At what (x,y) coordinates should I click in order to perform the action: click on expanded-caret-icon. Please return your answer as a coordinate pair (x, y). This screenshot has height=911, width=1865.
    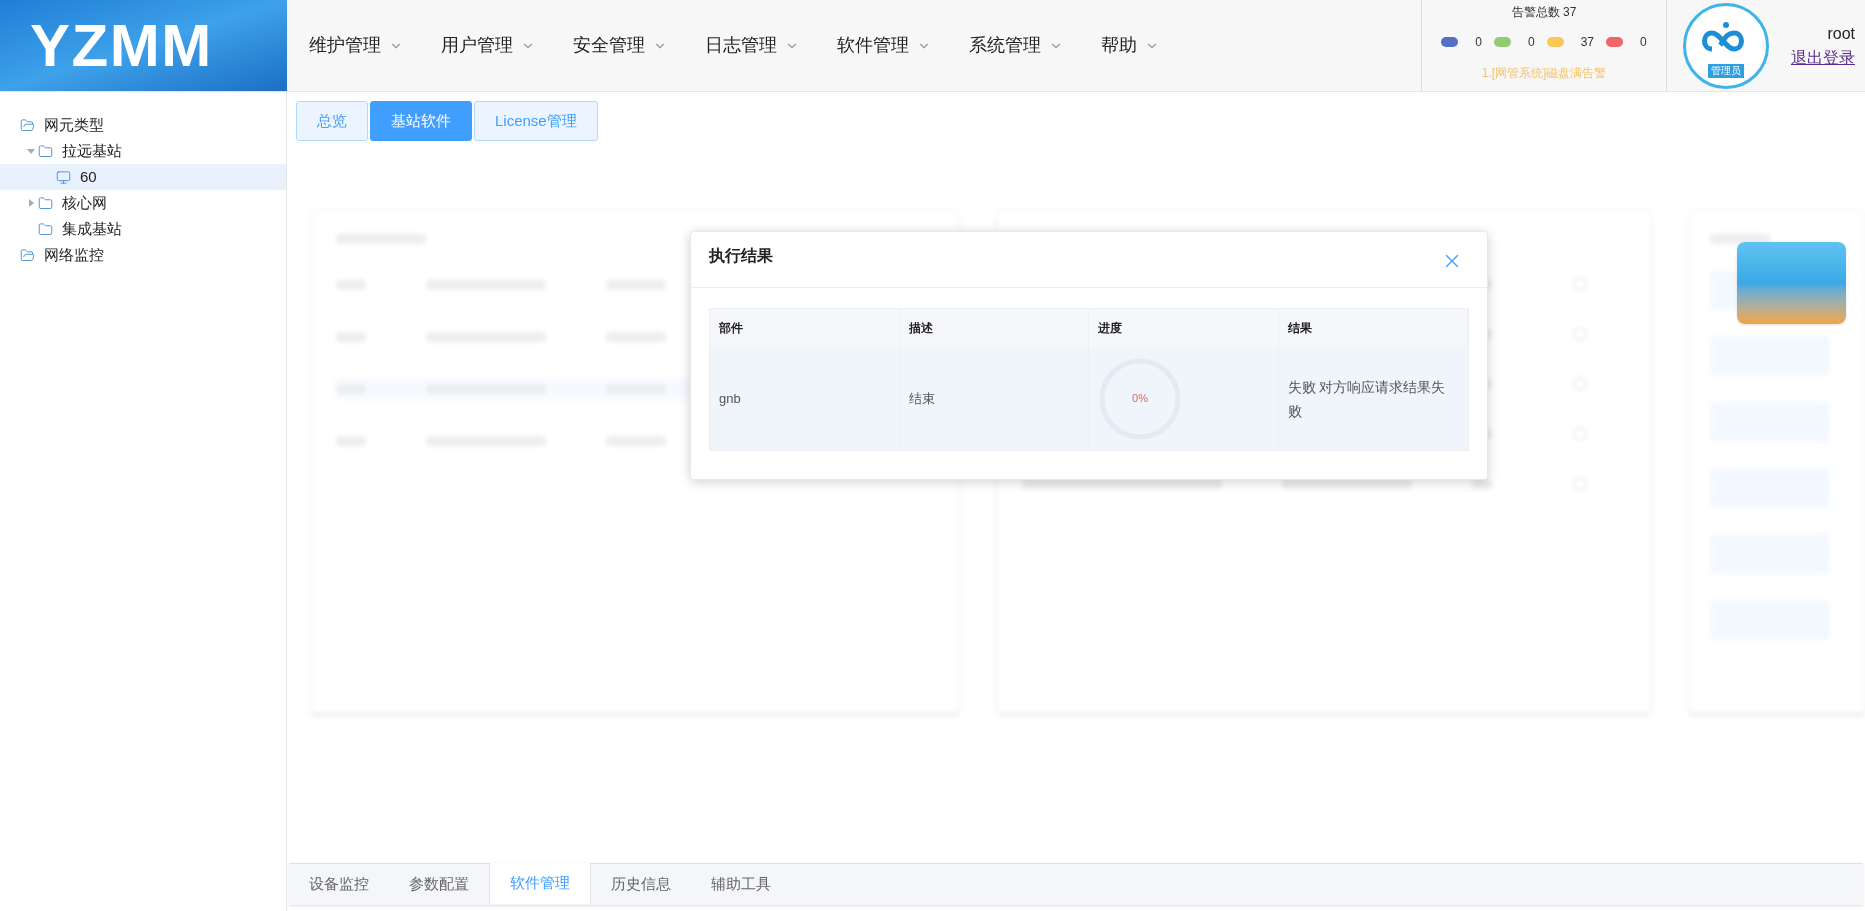
    Looking at the image, I should click on (31, 151).